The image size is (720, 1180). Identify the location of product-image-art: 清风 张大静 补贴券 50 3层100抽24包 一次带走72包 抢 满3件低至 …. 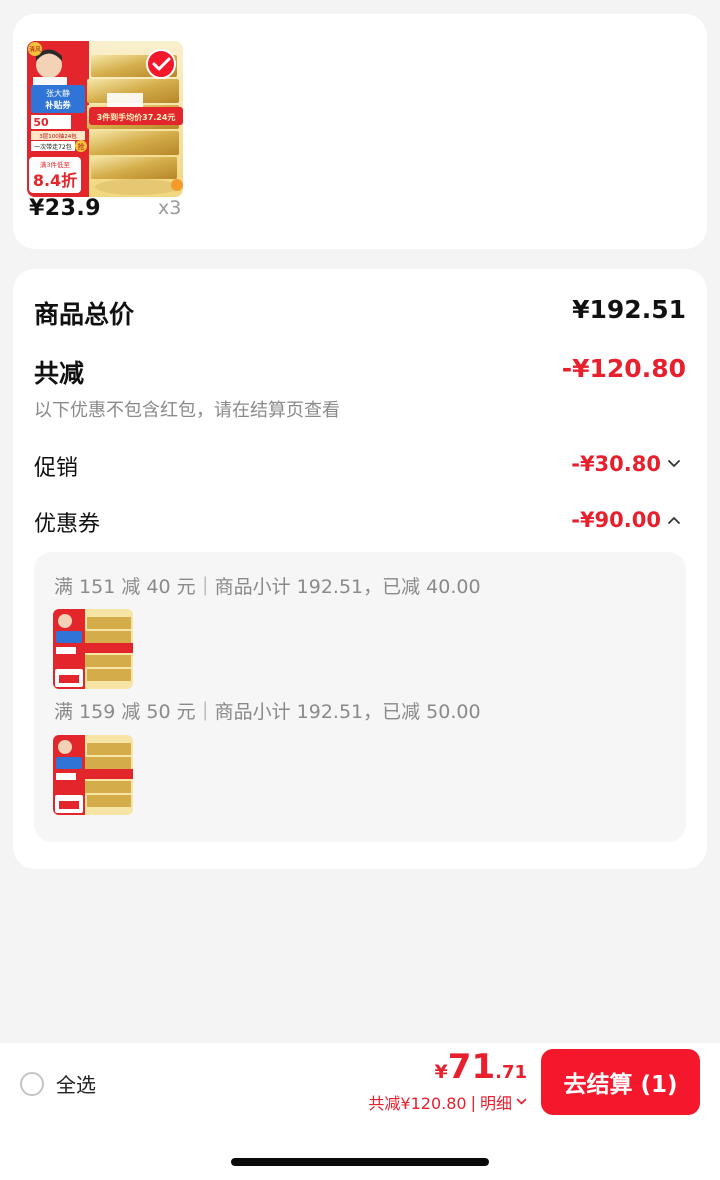
(105, 119).